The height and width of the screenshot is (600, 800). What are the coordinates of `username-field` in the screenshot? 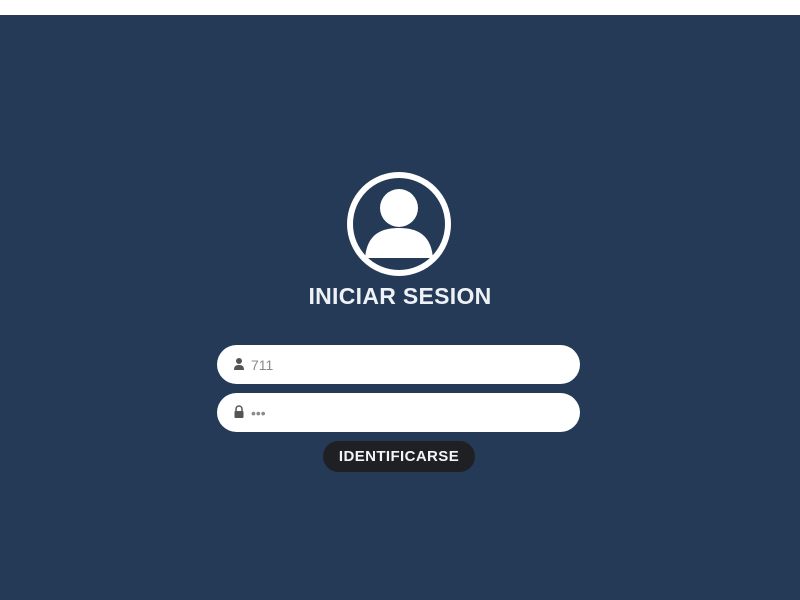 It's located at (398, 364).